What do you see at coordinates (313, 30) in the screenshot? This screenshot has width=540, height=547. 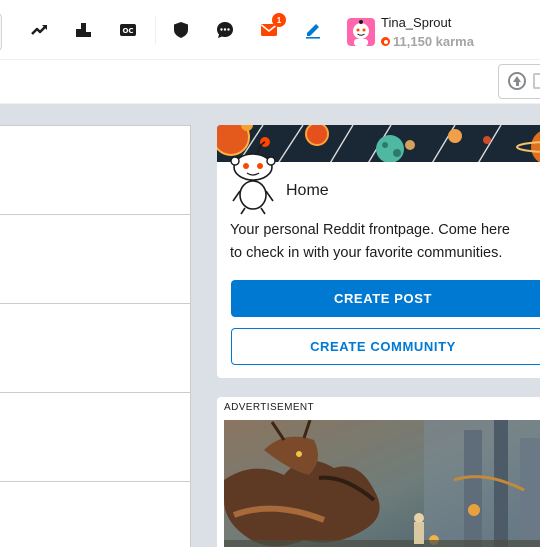 I see `pencil-icon` at bounding box center [313, 30].